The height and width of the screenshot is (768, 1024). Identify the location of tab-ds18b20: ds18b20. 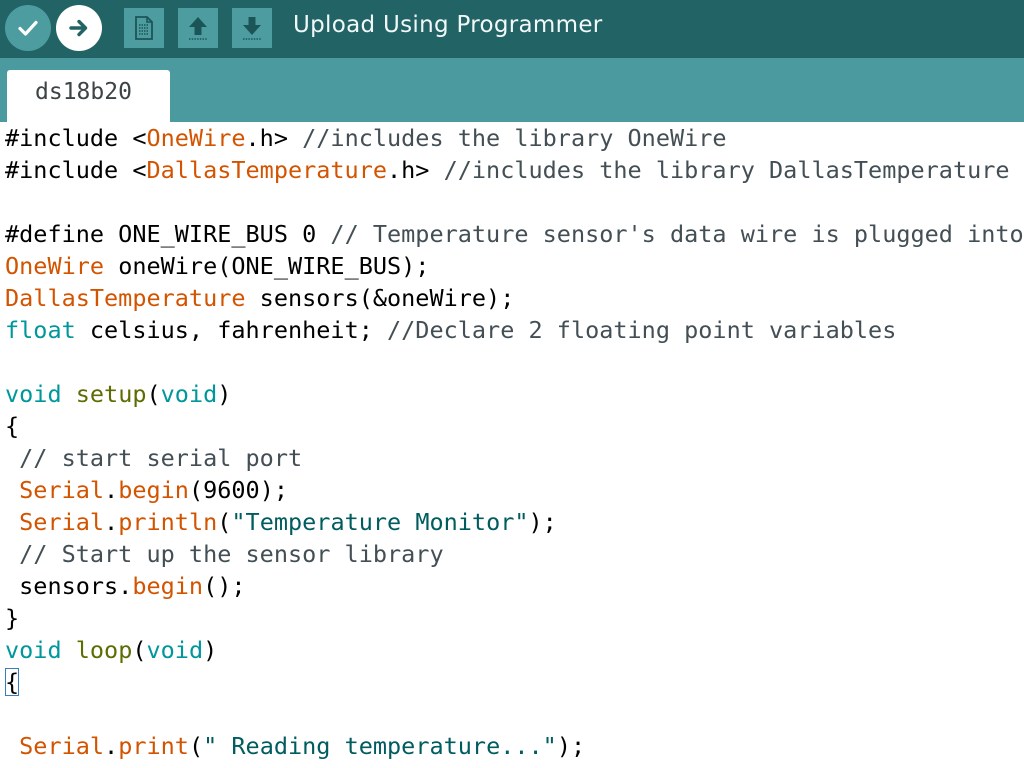
(88, 96).